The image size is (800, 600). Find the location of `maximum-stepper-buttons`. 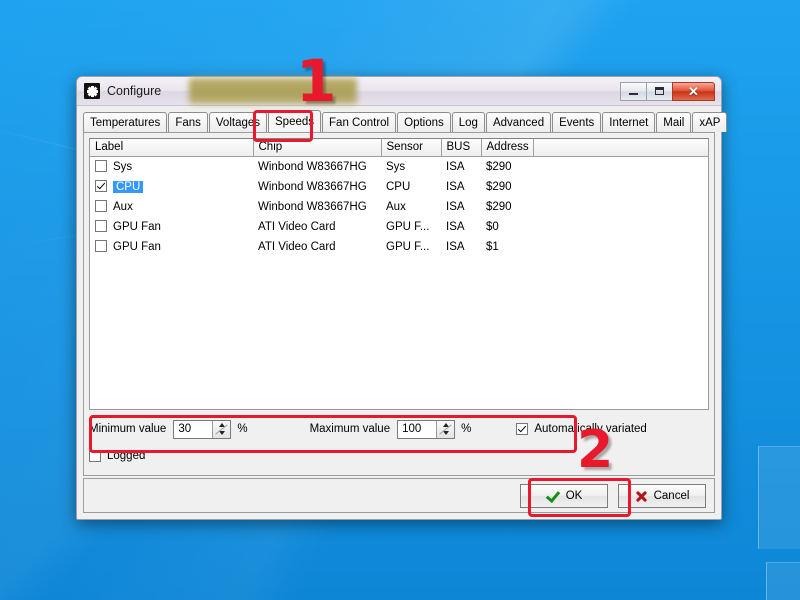

maximum-stepper-buttons is located at coordinates (445, 429).